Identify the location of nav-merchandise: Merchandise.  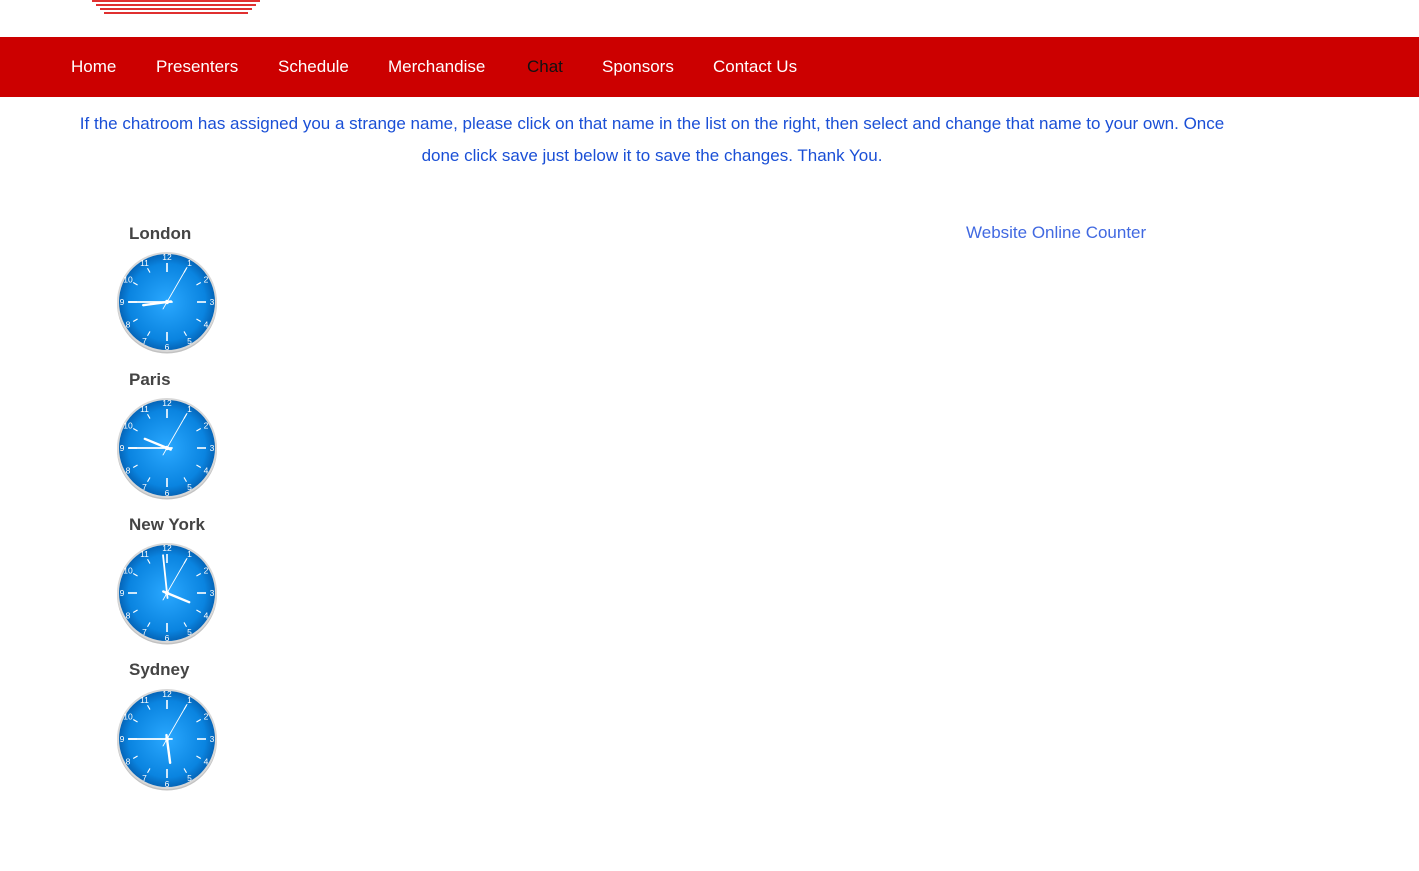
(436, 67).